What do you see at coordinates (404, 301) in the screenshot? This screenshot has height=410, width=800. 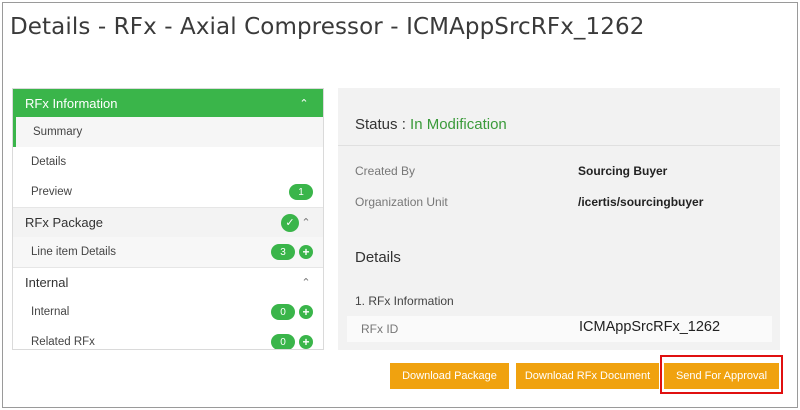 I see `section-title: 1. RFx Information` at bounding box center [404, 301].